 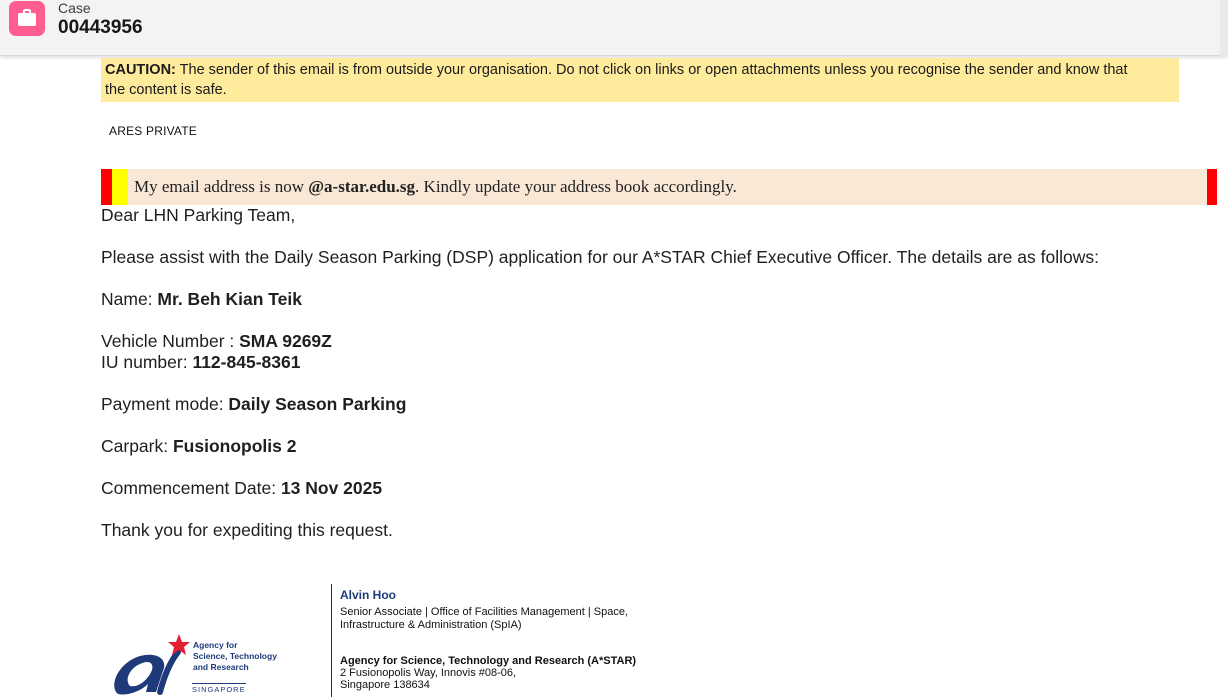 I want to click on signature-title-line2: Infrastructure & Administration (SpIA), so click(x=431, y=625).